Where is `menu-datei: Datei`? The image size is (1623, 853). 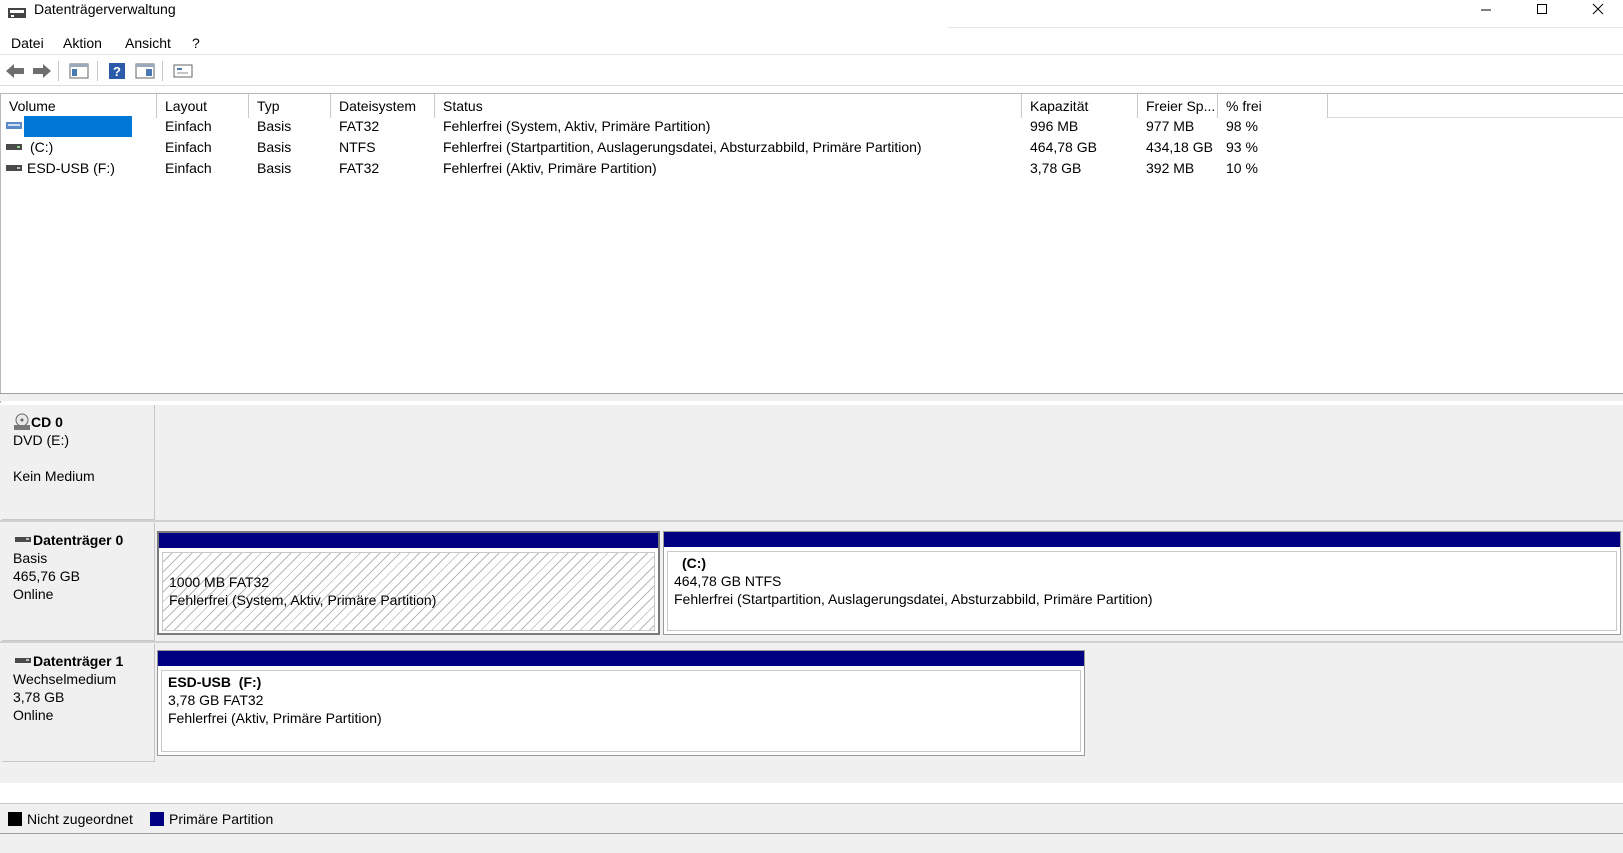
menu-datei: Datei is located at coordinates (27, 43).